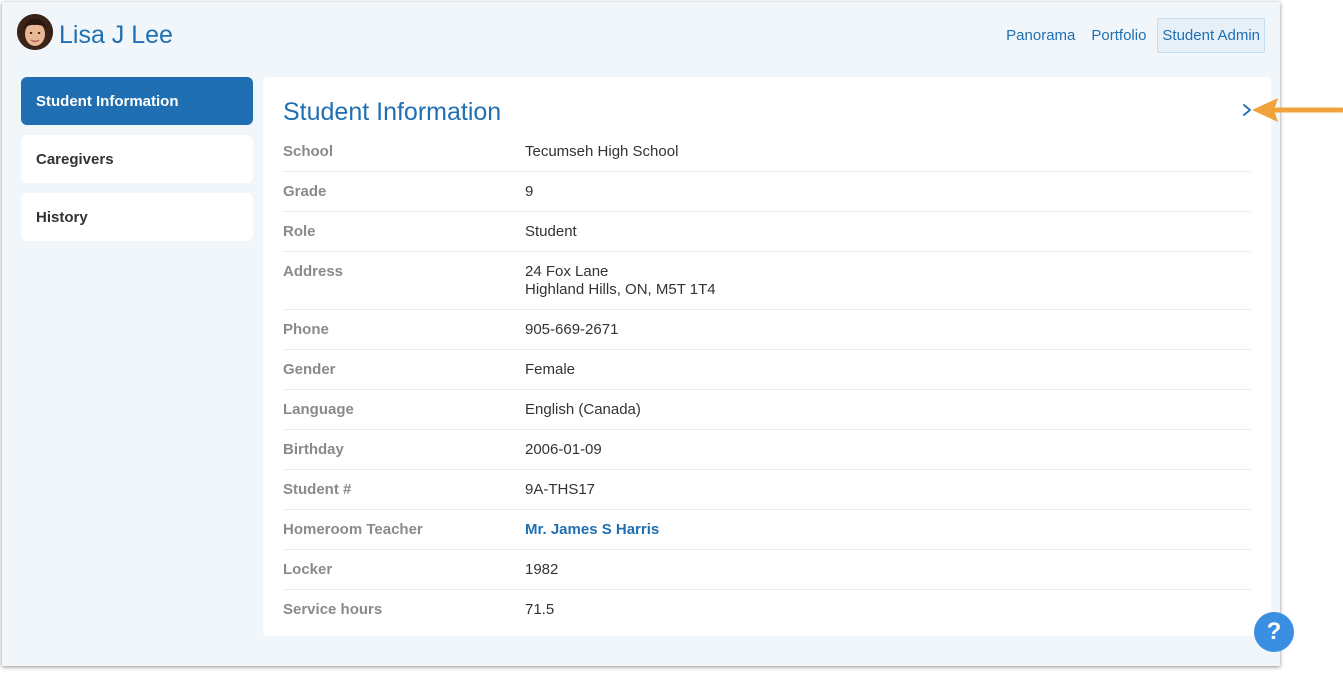 The height and width of the screenshot is (678, 1343). I want to click on arrow-left-icon, so click(1296, 112).